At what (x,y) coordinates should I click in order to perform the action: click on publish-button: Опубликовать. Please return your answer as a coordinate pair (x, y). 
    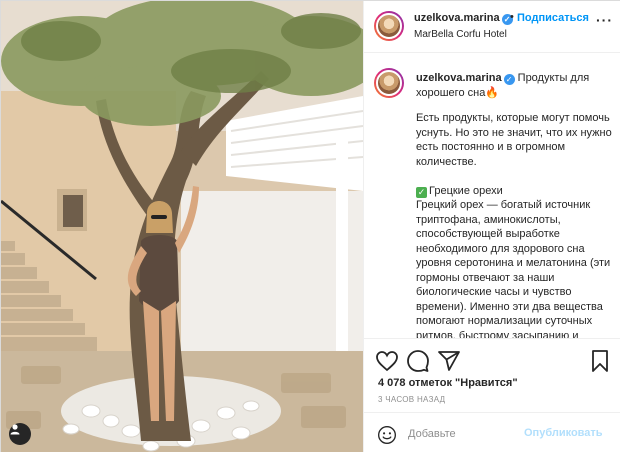
    Looking at the image, I should click on (563, 433).